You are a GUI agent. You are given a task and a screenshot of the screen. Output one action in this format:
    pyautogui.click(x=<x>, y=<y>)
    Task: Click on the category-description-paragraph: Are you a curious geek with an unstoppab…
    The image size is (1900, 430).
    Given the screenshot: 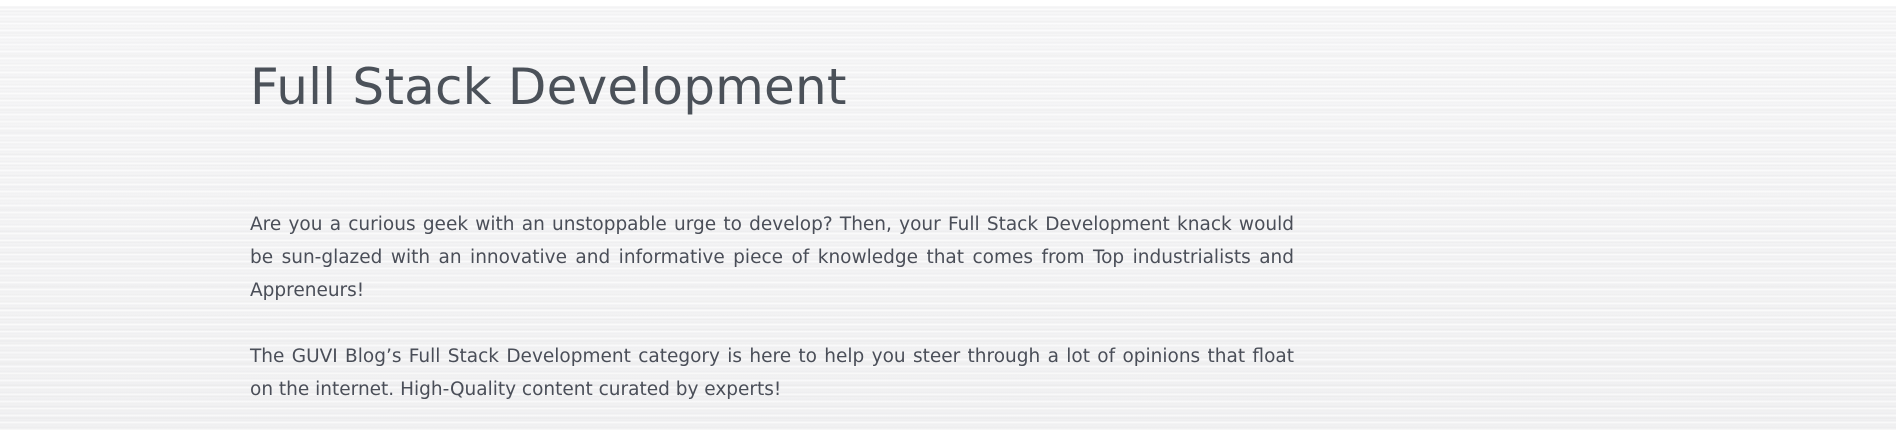 What is the action you would take?
    pyautogui.click(x=772, y=257)
    